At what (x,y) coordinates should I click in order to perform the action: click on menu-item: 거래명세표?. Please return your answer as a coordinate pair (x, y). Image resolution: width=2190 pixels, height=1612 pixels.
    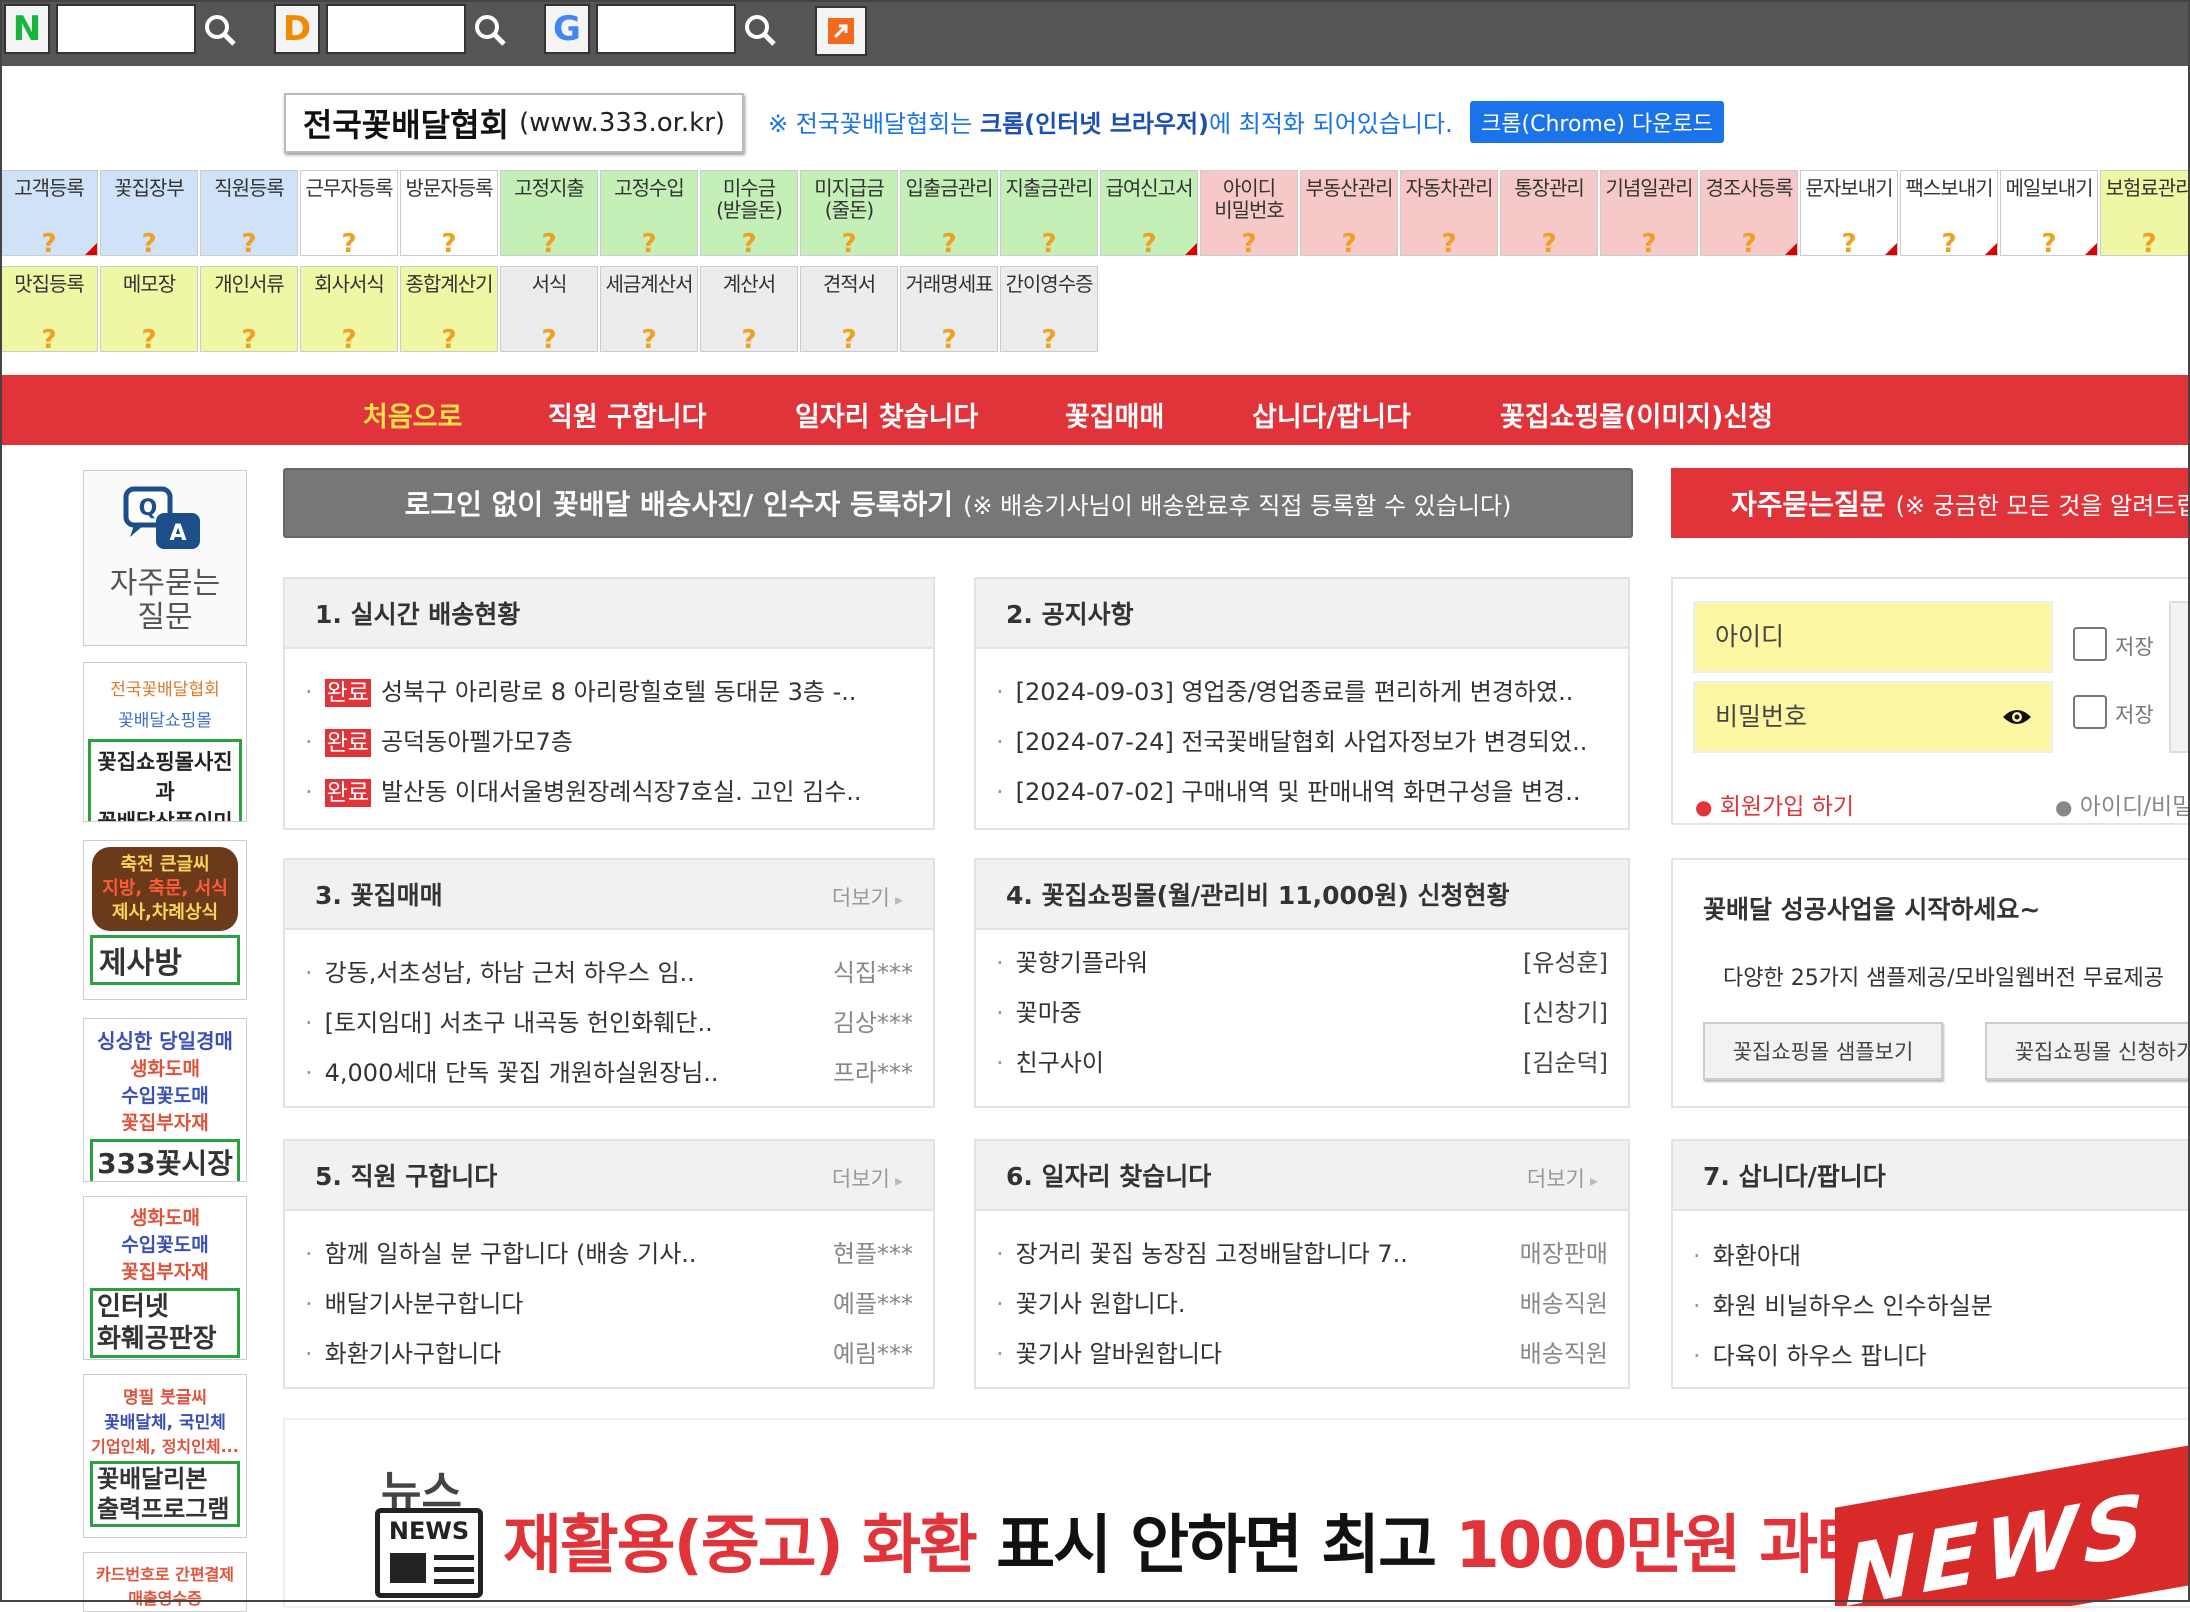
    Looking at the image, I should click on (949, 309).